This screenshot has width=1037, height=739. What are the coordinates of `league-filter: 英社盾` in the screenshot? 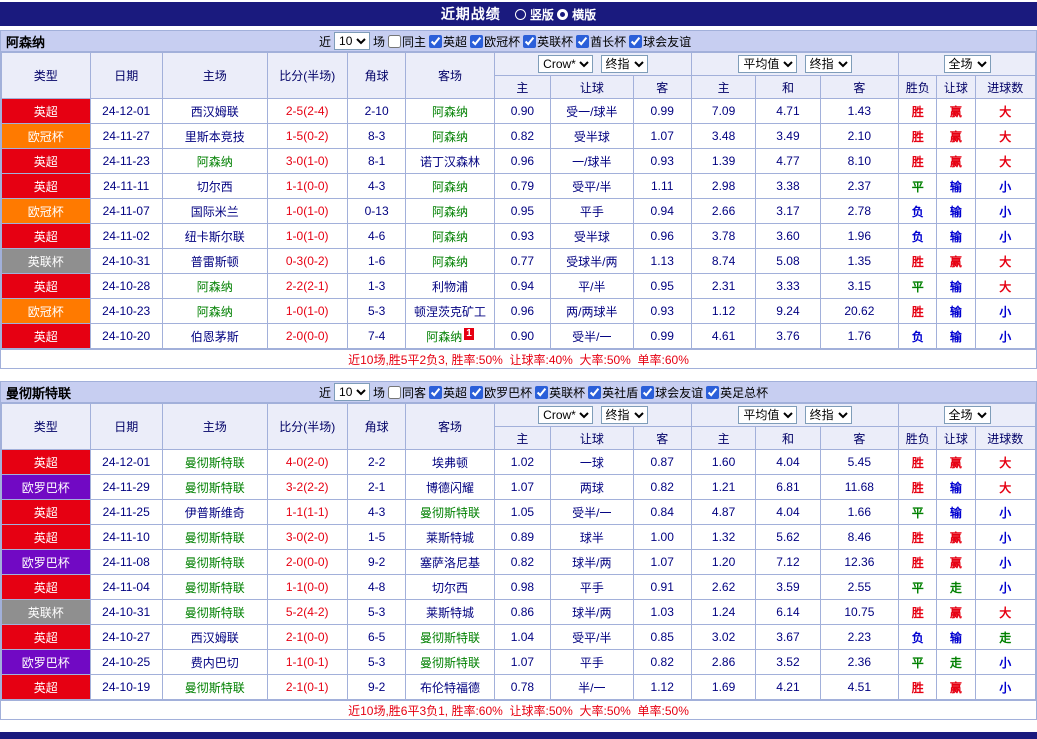 It's located at (613, 392).